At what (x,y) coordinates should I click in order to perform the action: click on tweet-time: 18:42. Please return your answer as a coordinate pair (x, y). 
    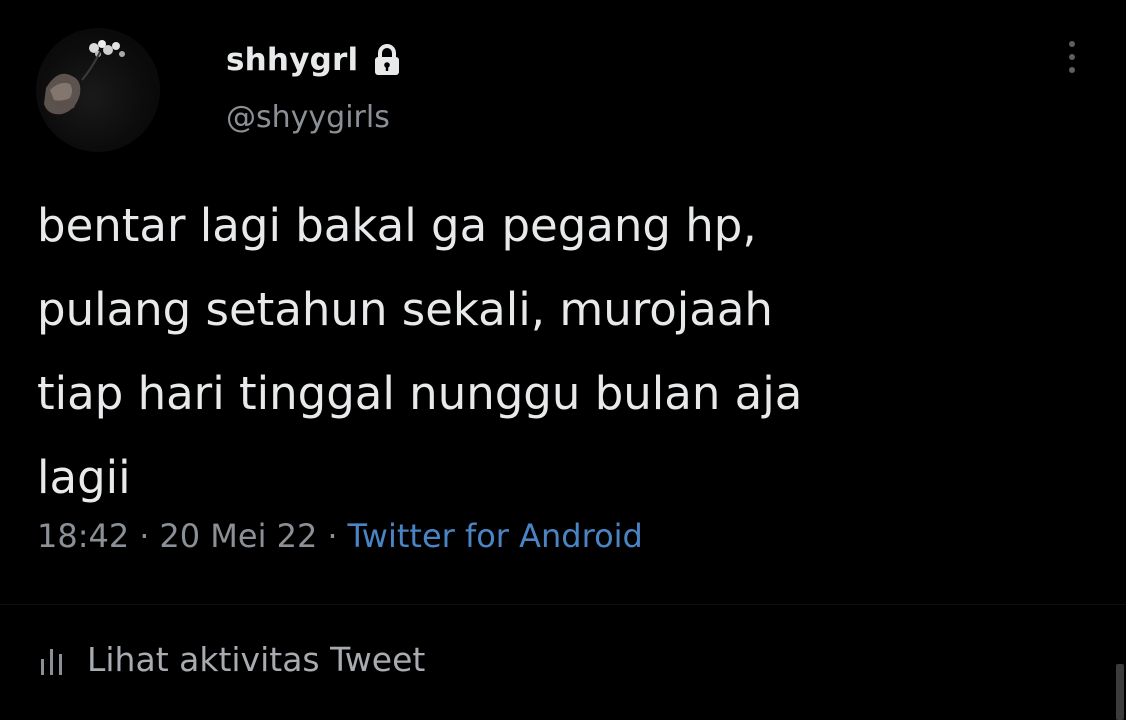
    Looking at the image, I should click on (83, 536).